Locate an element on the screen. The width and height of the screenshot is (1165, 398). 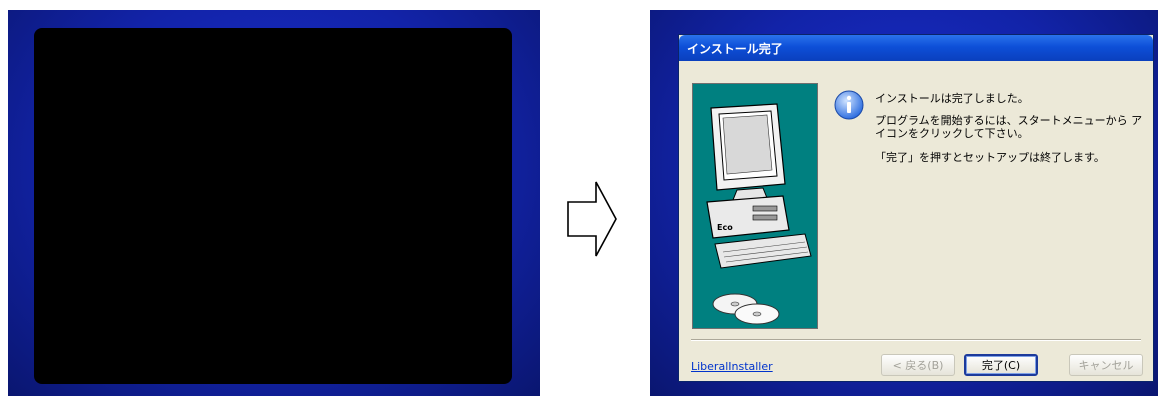
side-image-panel: Eco is located at coordinates (755, 206).